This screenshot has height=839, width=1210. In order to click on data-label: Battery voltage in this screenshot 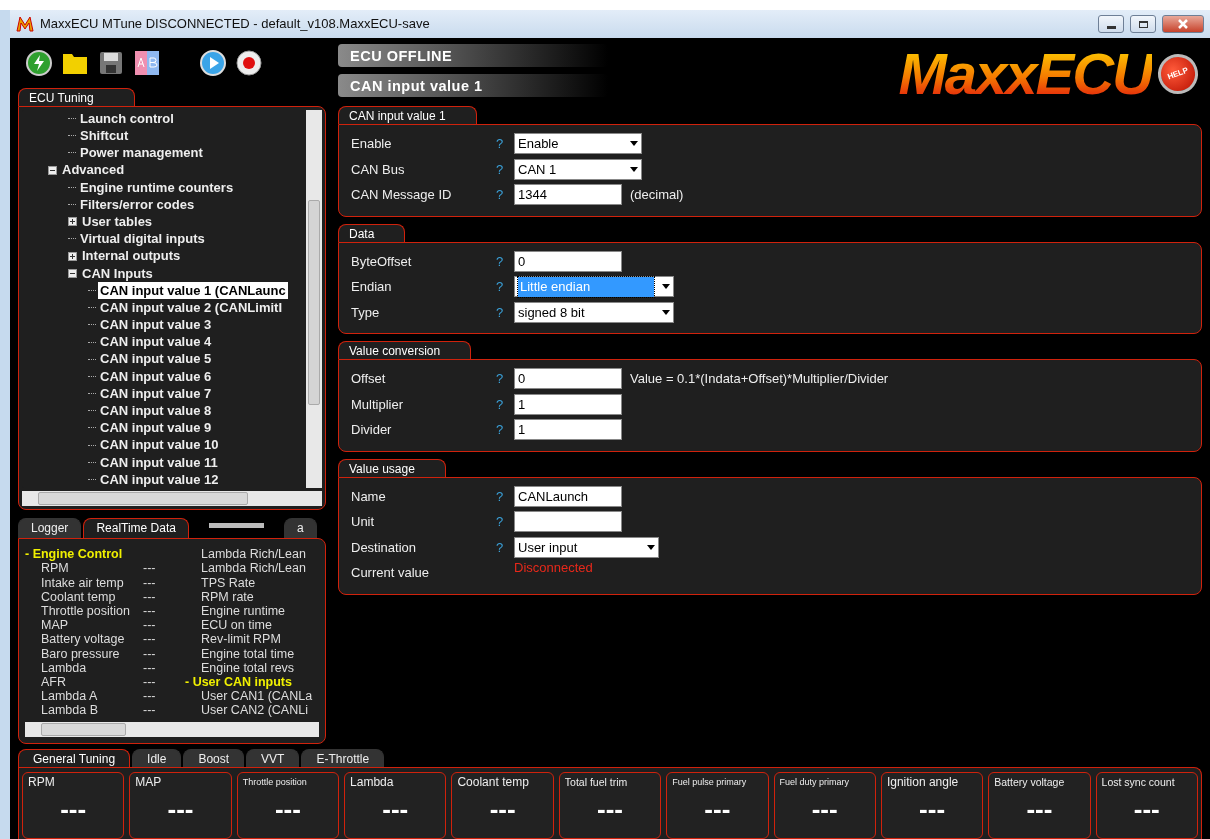, I will do `click(83, 639)`.